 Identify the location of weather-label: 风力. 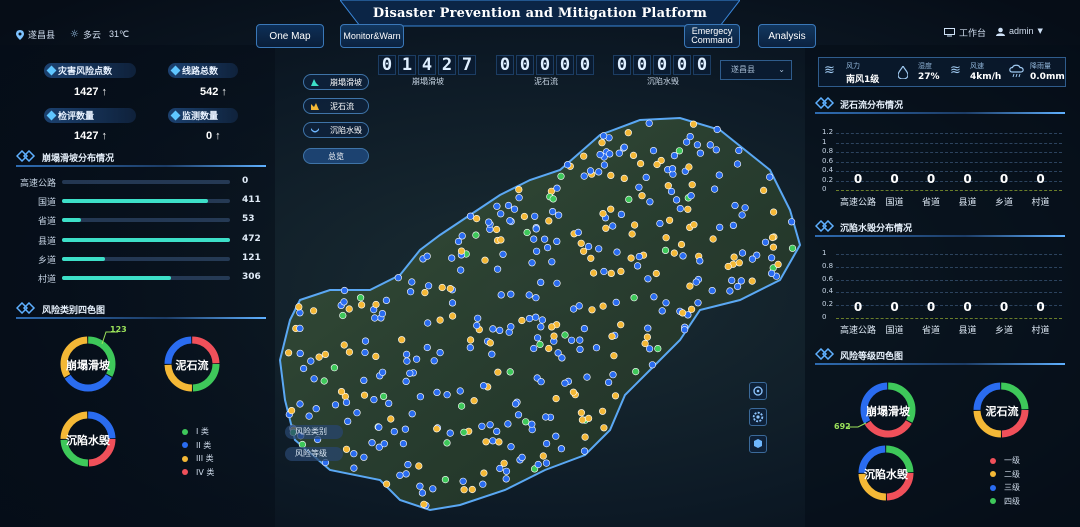
(853, 66).